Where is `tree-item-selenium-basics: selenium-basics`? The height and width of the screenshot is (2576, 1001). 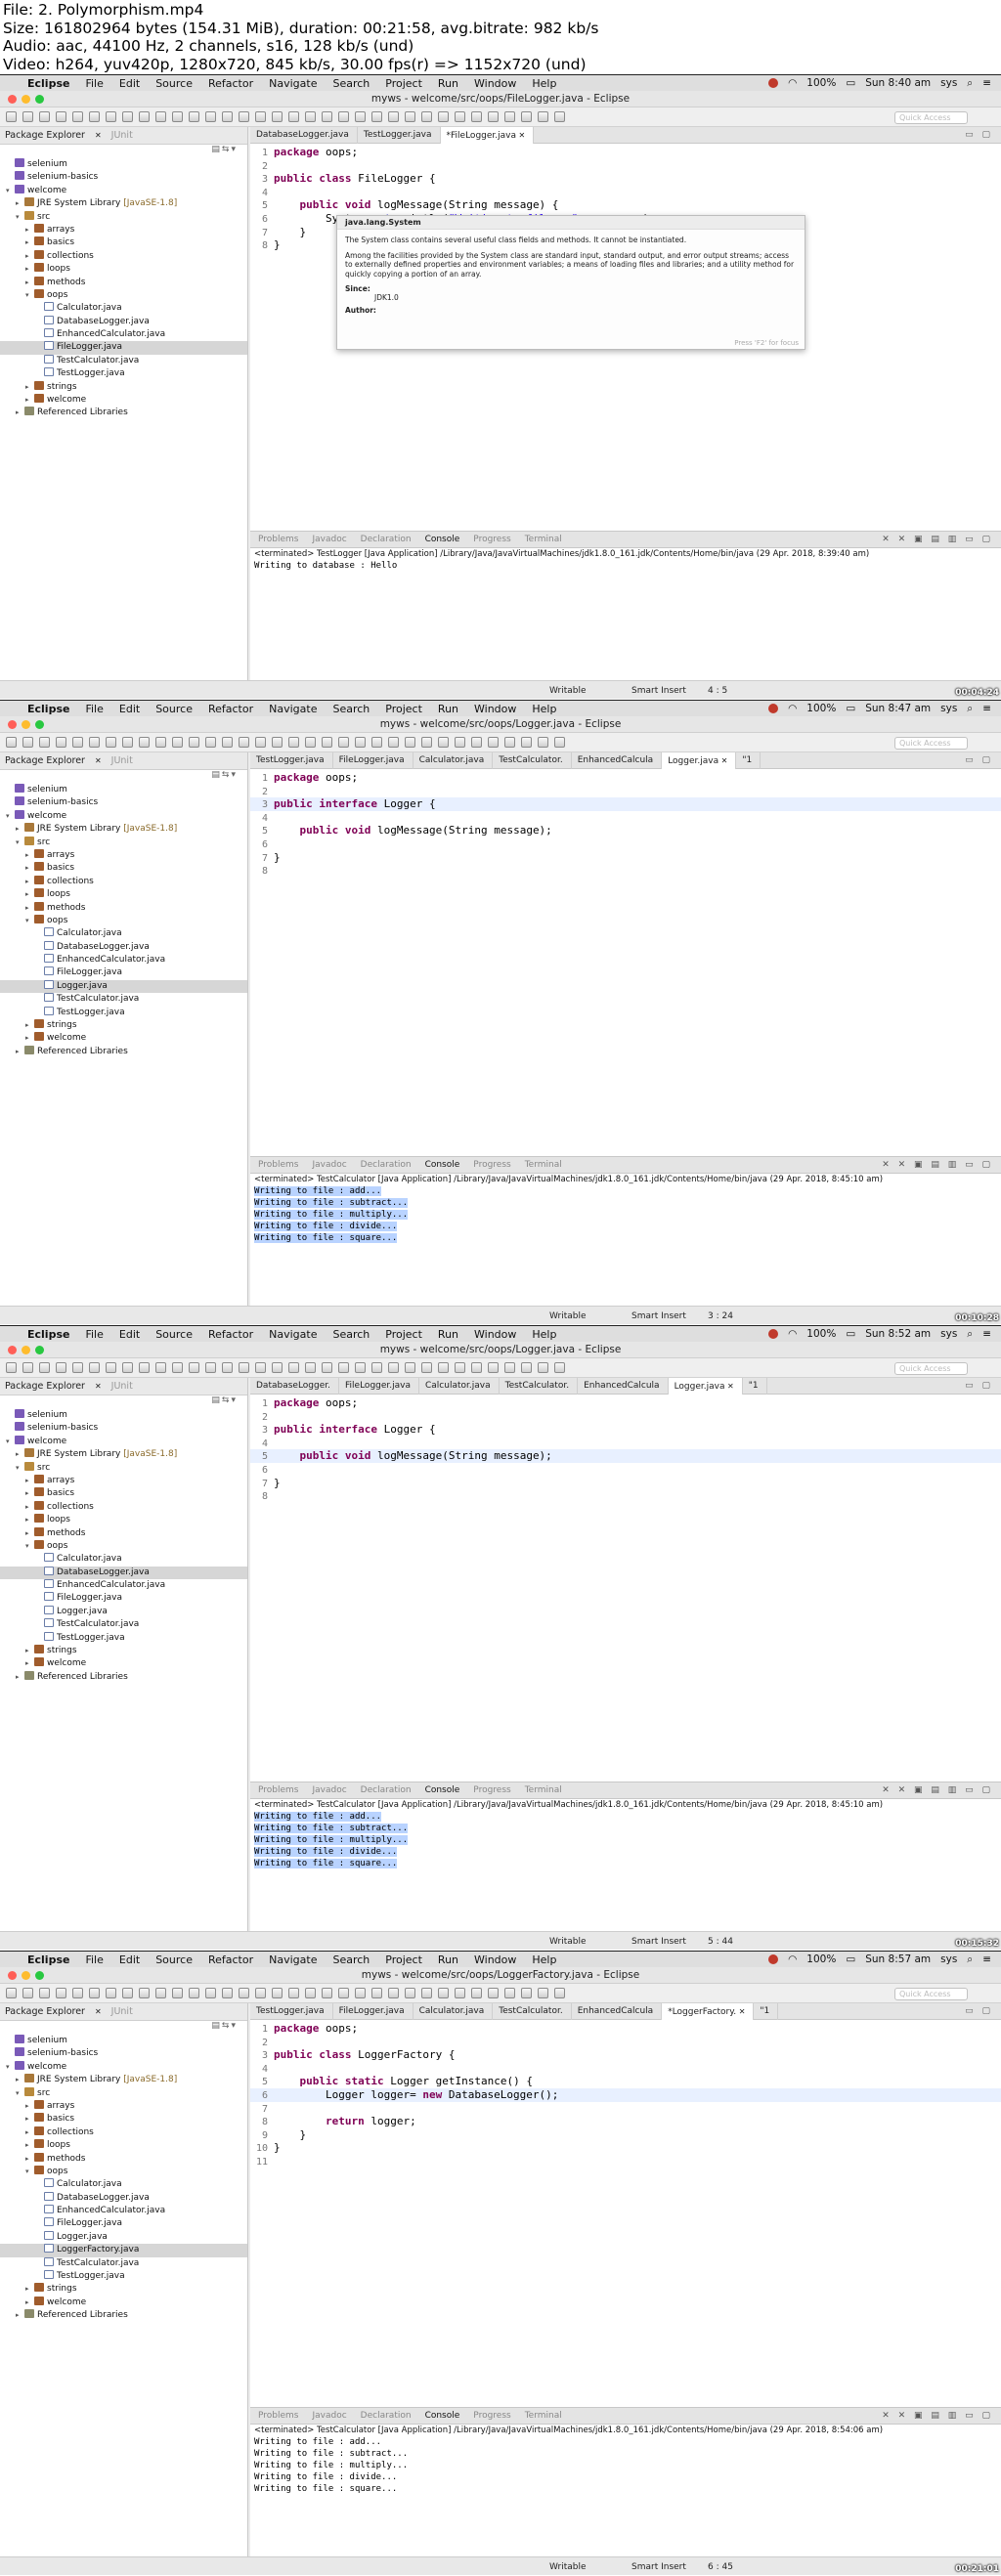 tree-item-selenium-basics: selenium-basics is located at coordinates (123, 2054).